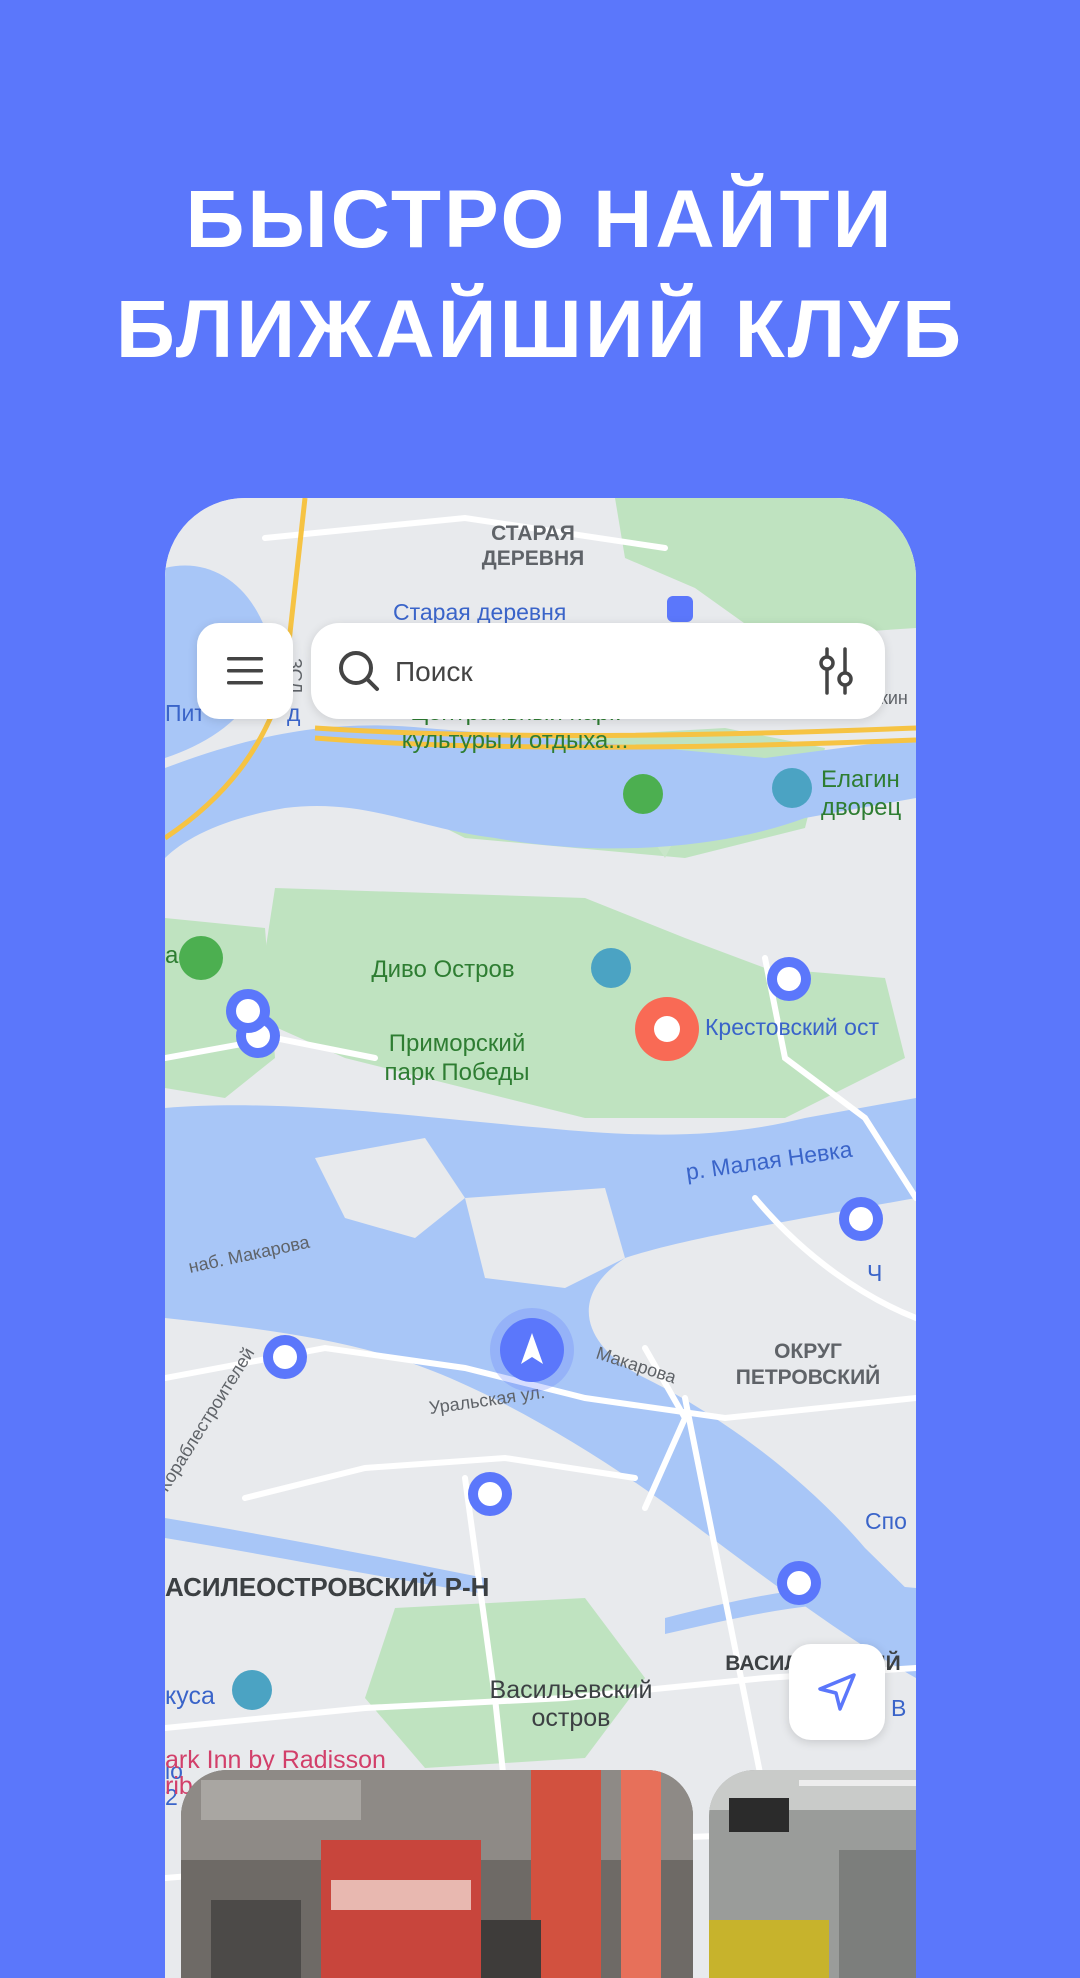 Image resolution: width=1080 pixels, height=1978 pixels. What do you see at coordinates (190, 1696) in the screenshot?
I see `map-label-shop: куса` at bounding box center [190, 1696].